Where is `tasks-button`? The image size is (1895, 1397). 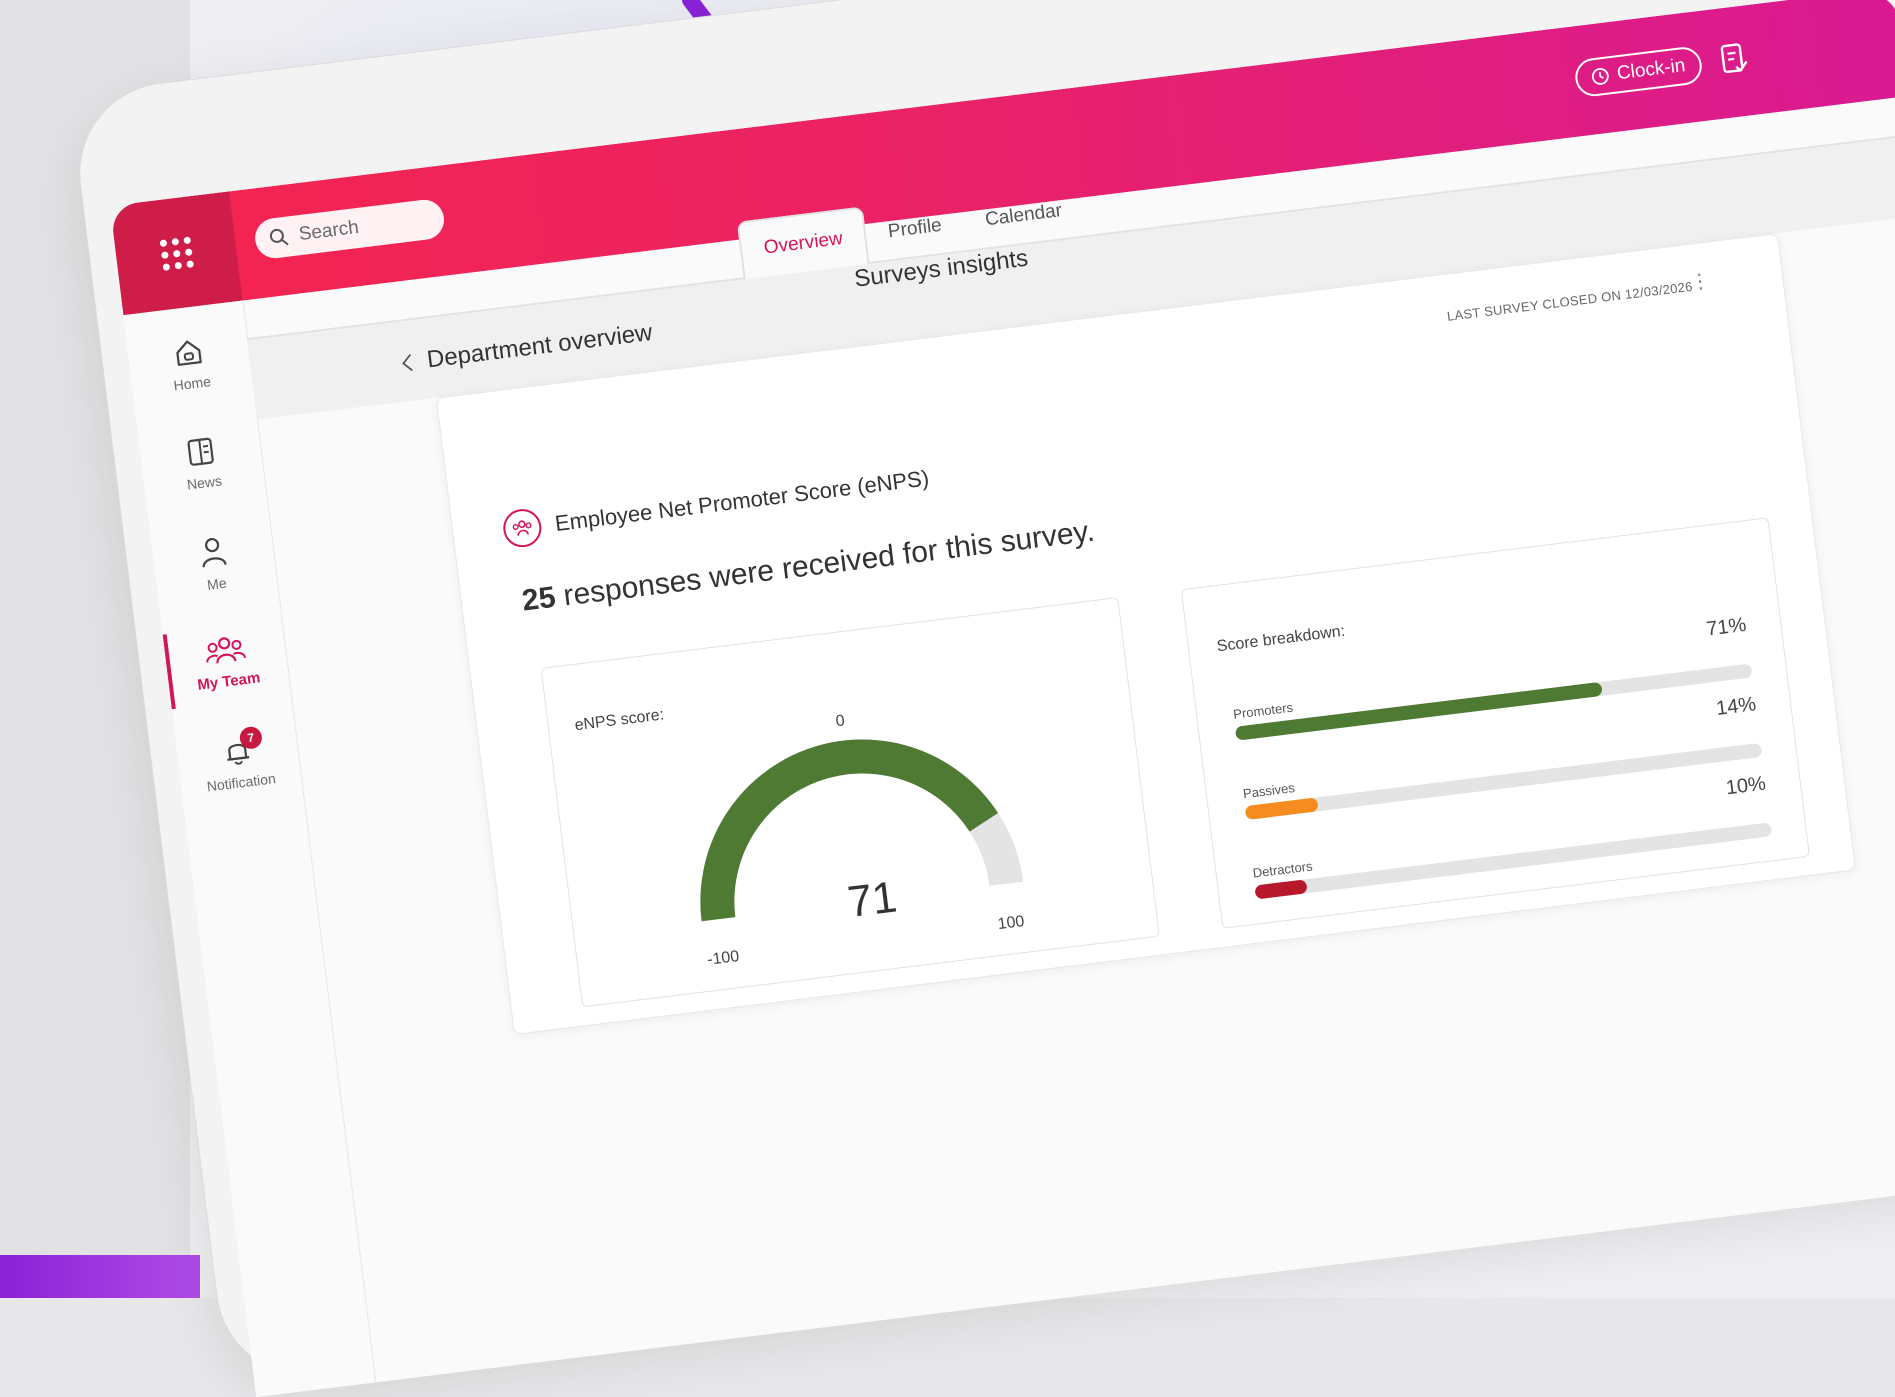 tasks-button is located at coordinates (1734, 59).